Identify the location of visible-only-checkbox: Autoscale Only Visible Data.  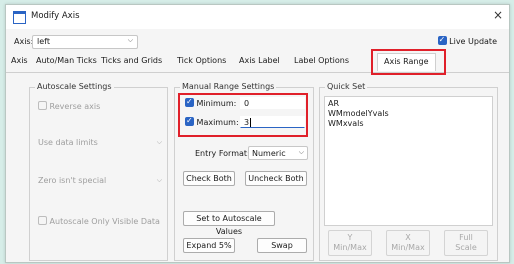
(99, 221).